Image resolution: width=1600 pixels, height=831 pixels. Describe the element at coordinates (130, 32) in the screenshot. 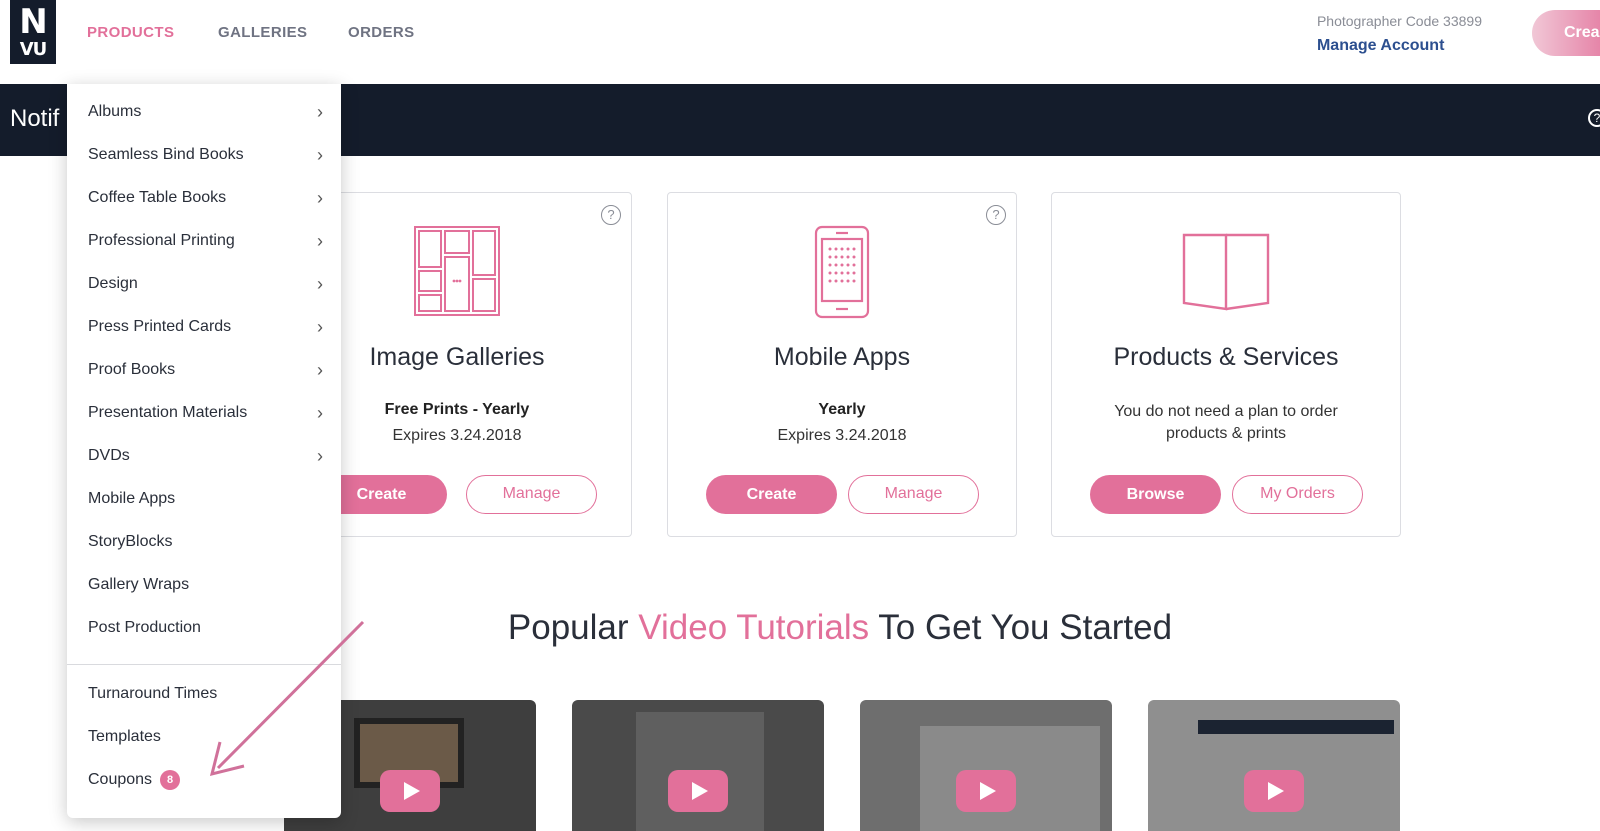

I see `nav-products: PRODUCTS` at that location.